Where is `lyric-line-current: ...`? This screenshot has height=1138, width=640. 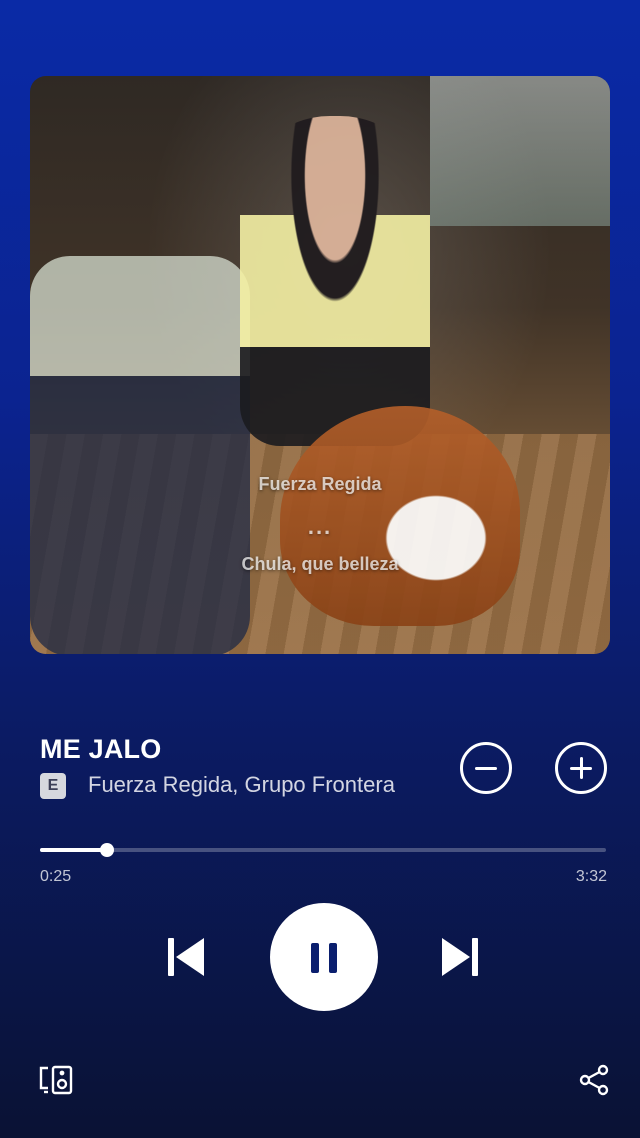 lyric-line-current: ... is located at coordinates (320, 526).